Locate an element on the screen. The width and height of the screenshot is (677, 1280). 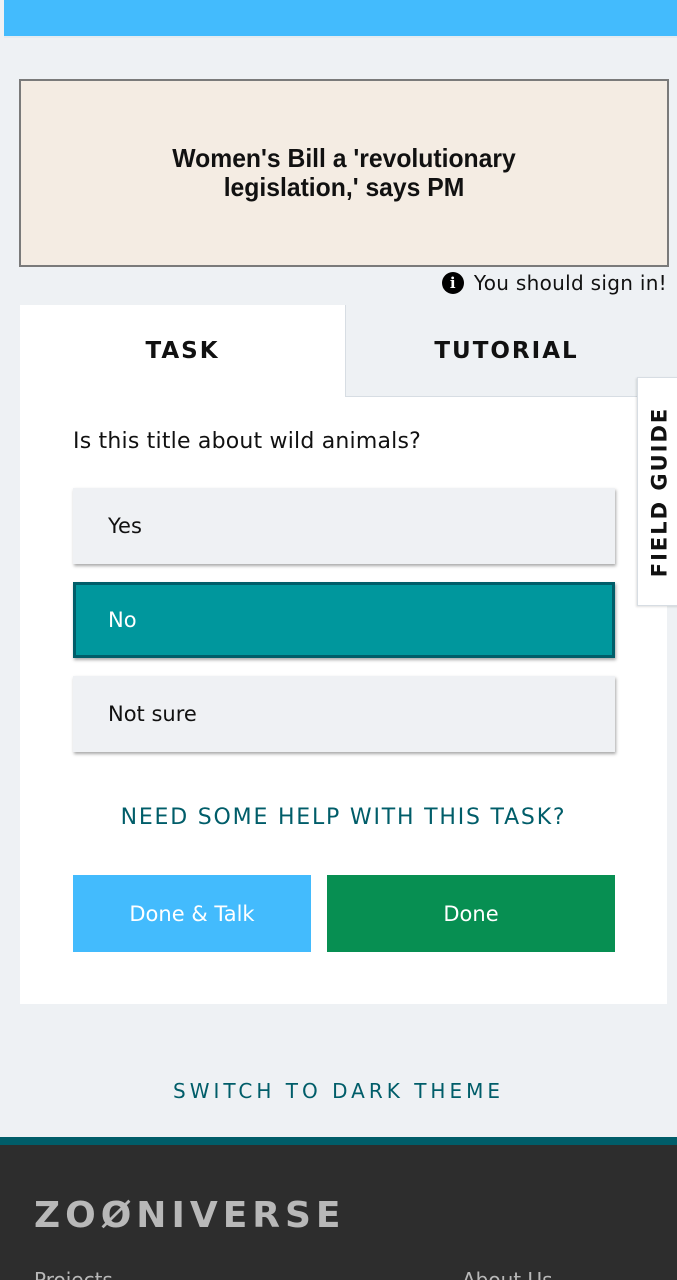
task-question: Is this title about wild animals? is located at coordinates (247, 441).